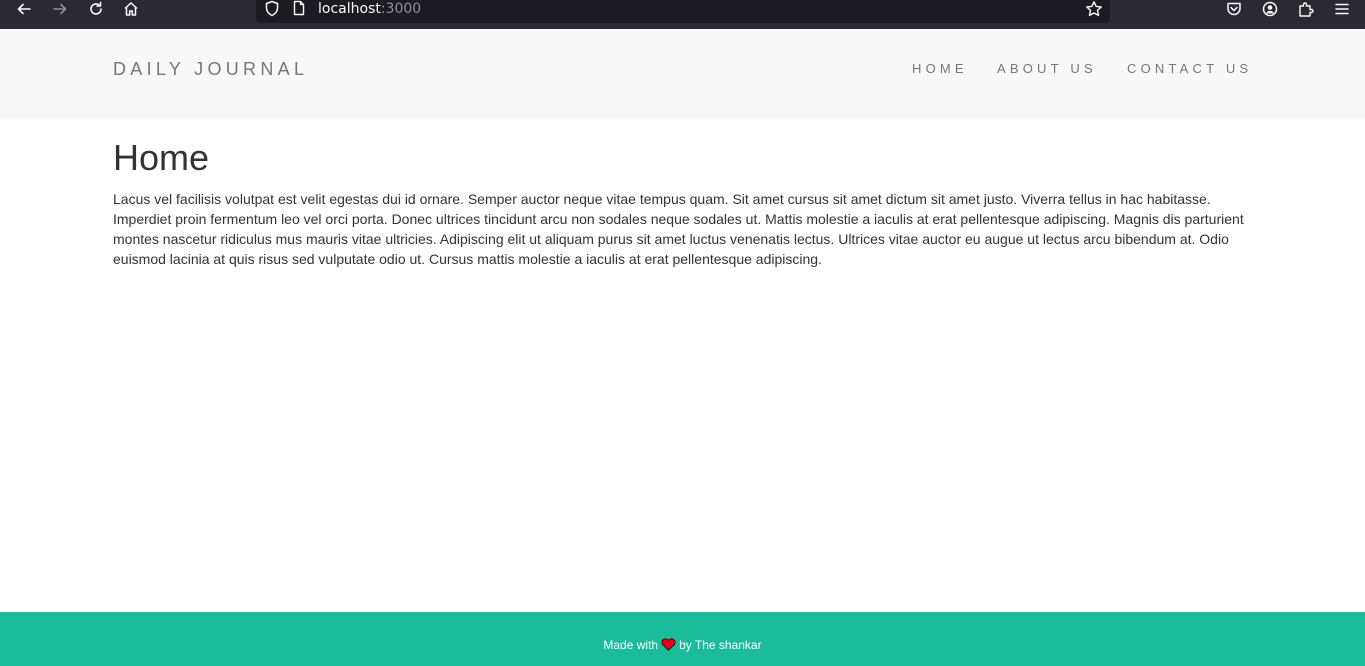 The image size is (1365, 666). What do you see at coordinates (1094, 9) in the screenshot?
I see `star-icon` at bounding box center [1094, 9].